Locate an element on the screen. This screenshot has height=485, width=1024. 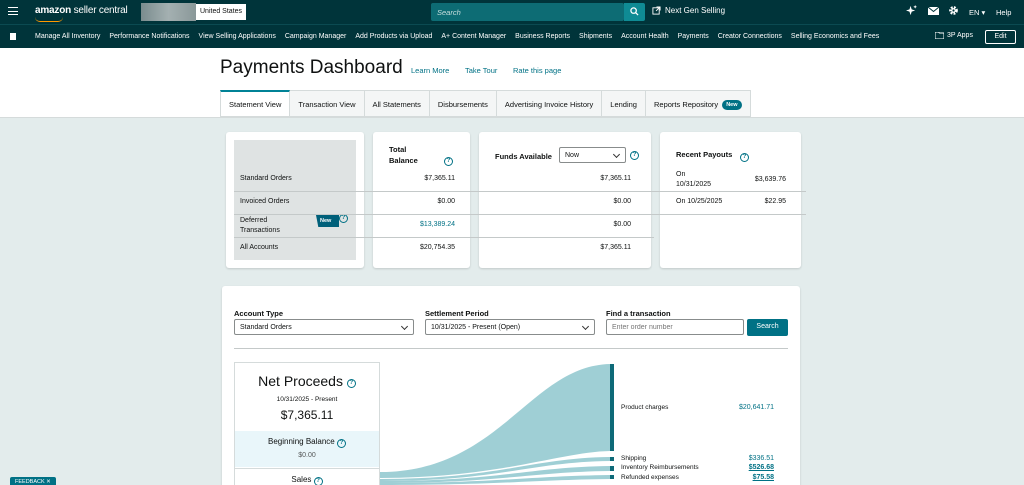
net-proceeds-period: 10/31/2025 - Present is located at coordinates (307, 399).